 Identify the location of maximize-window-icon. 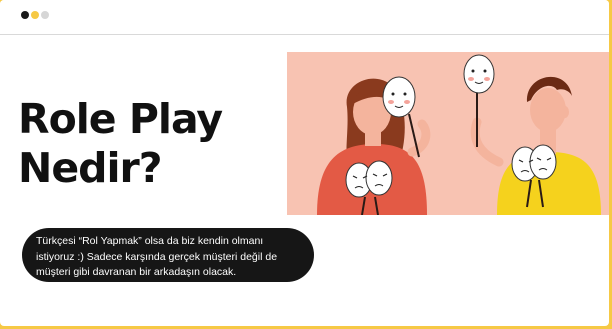
(45, 15).